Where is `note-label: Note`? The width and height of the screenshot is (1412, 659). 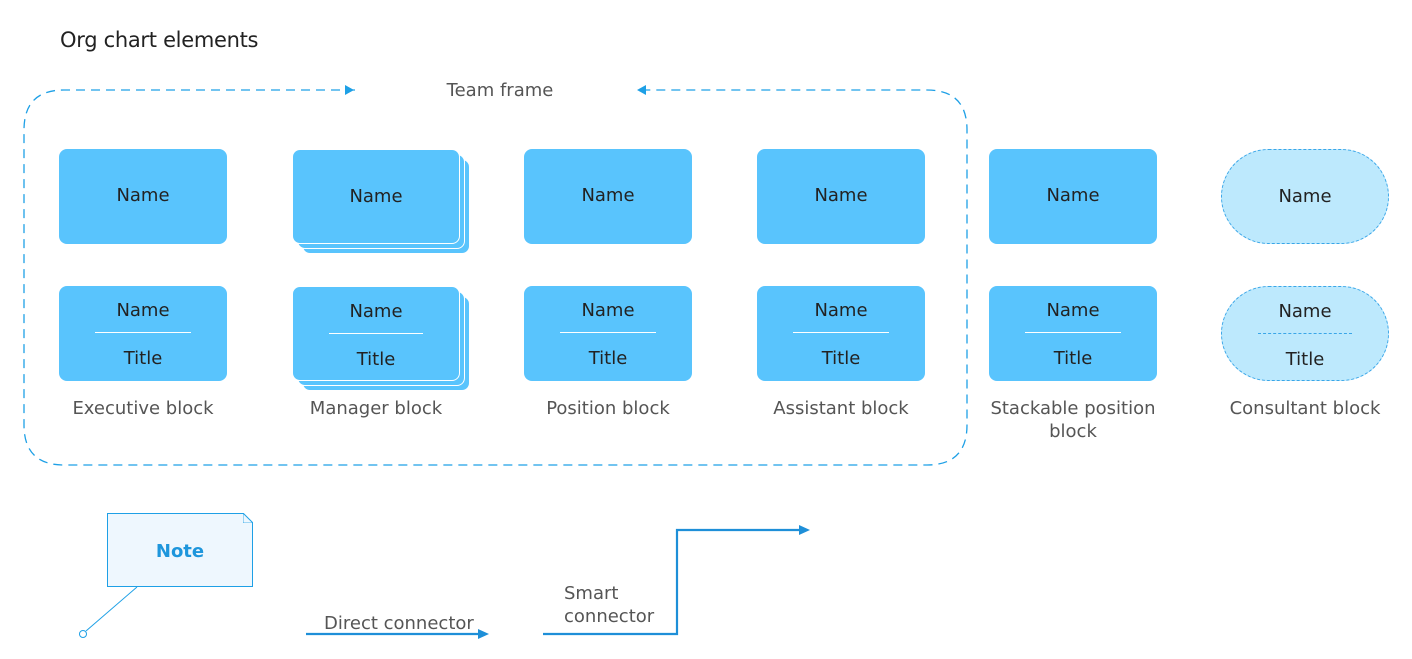 note-label: Note is located at coordinates (180, 551).